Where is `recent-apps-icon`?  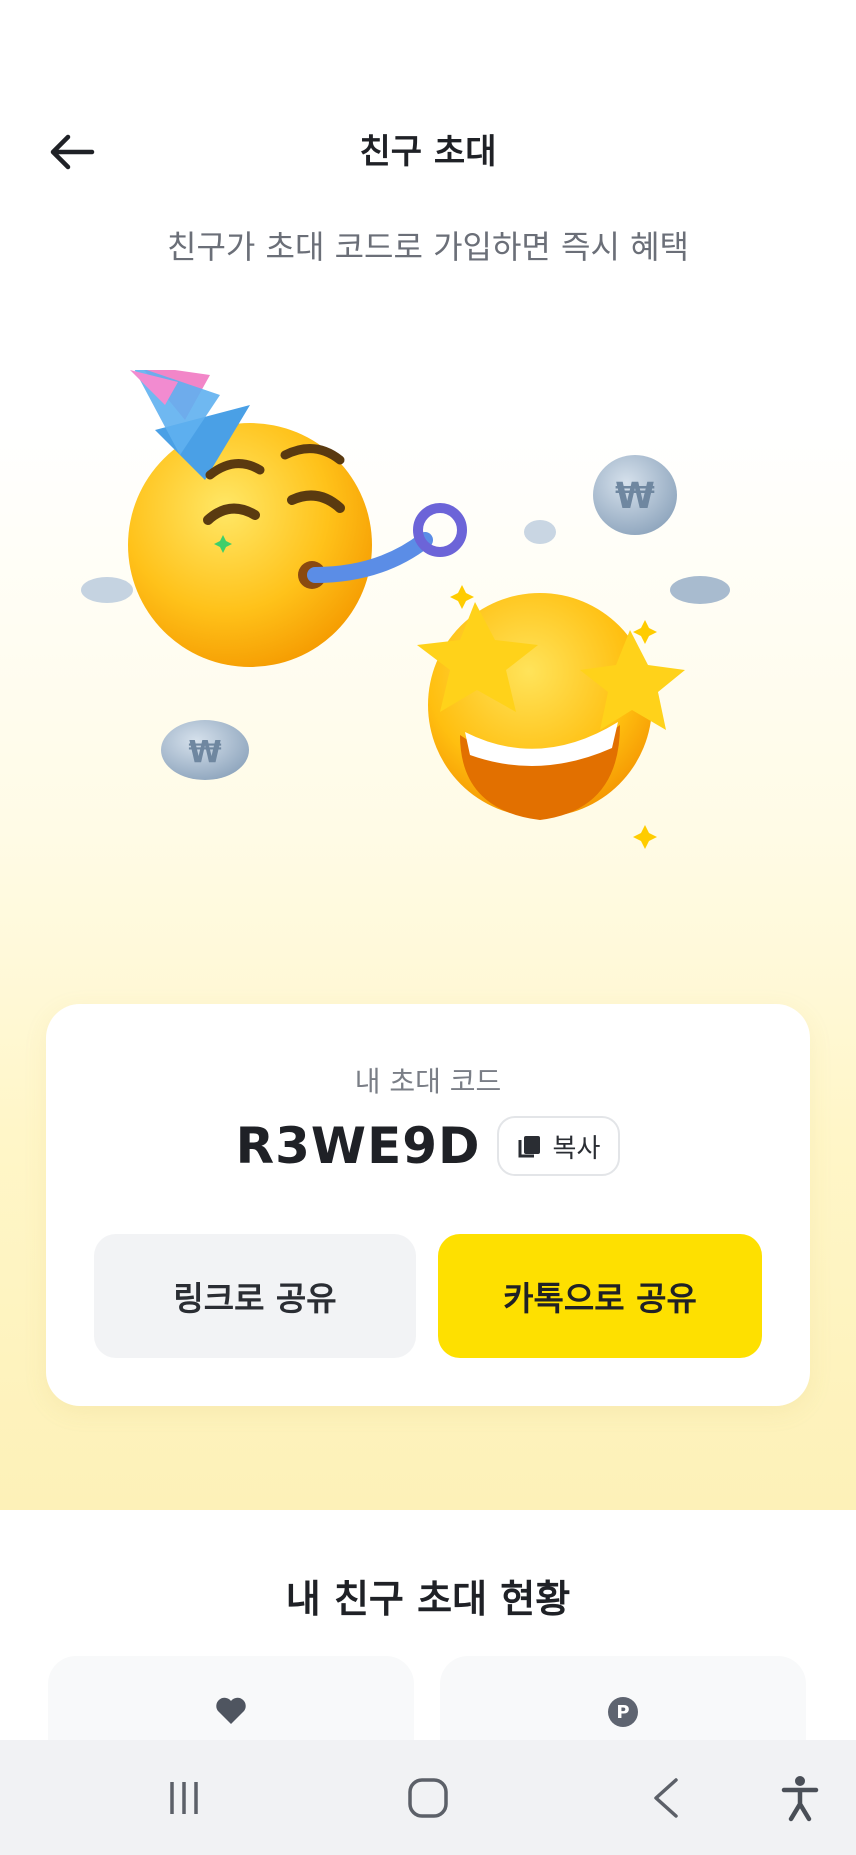 recent-apps-icon is located at coordinates (184, 1798).